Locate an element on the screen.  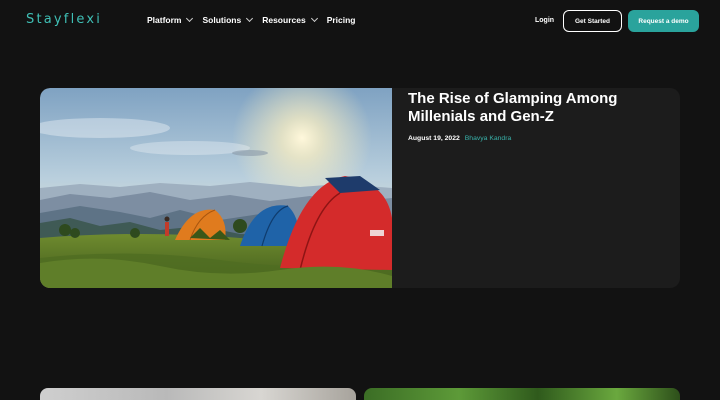
post-date: August 19, 2022 is located at coordinates (434, 138).